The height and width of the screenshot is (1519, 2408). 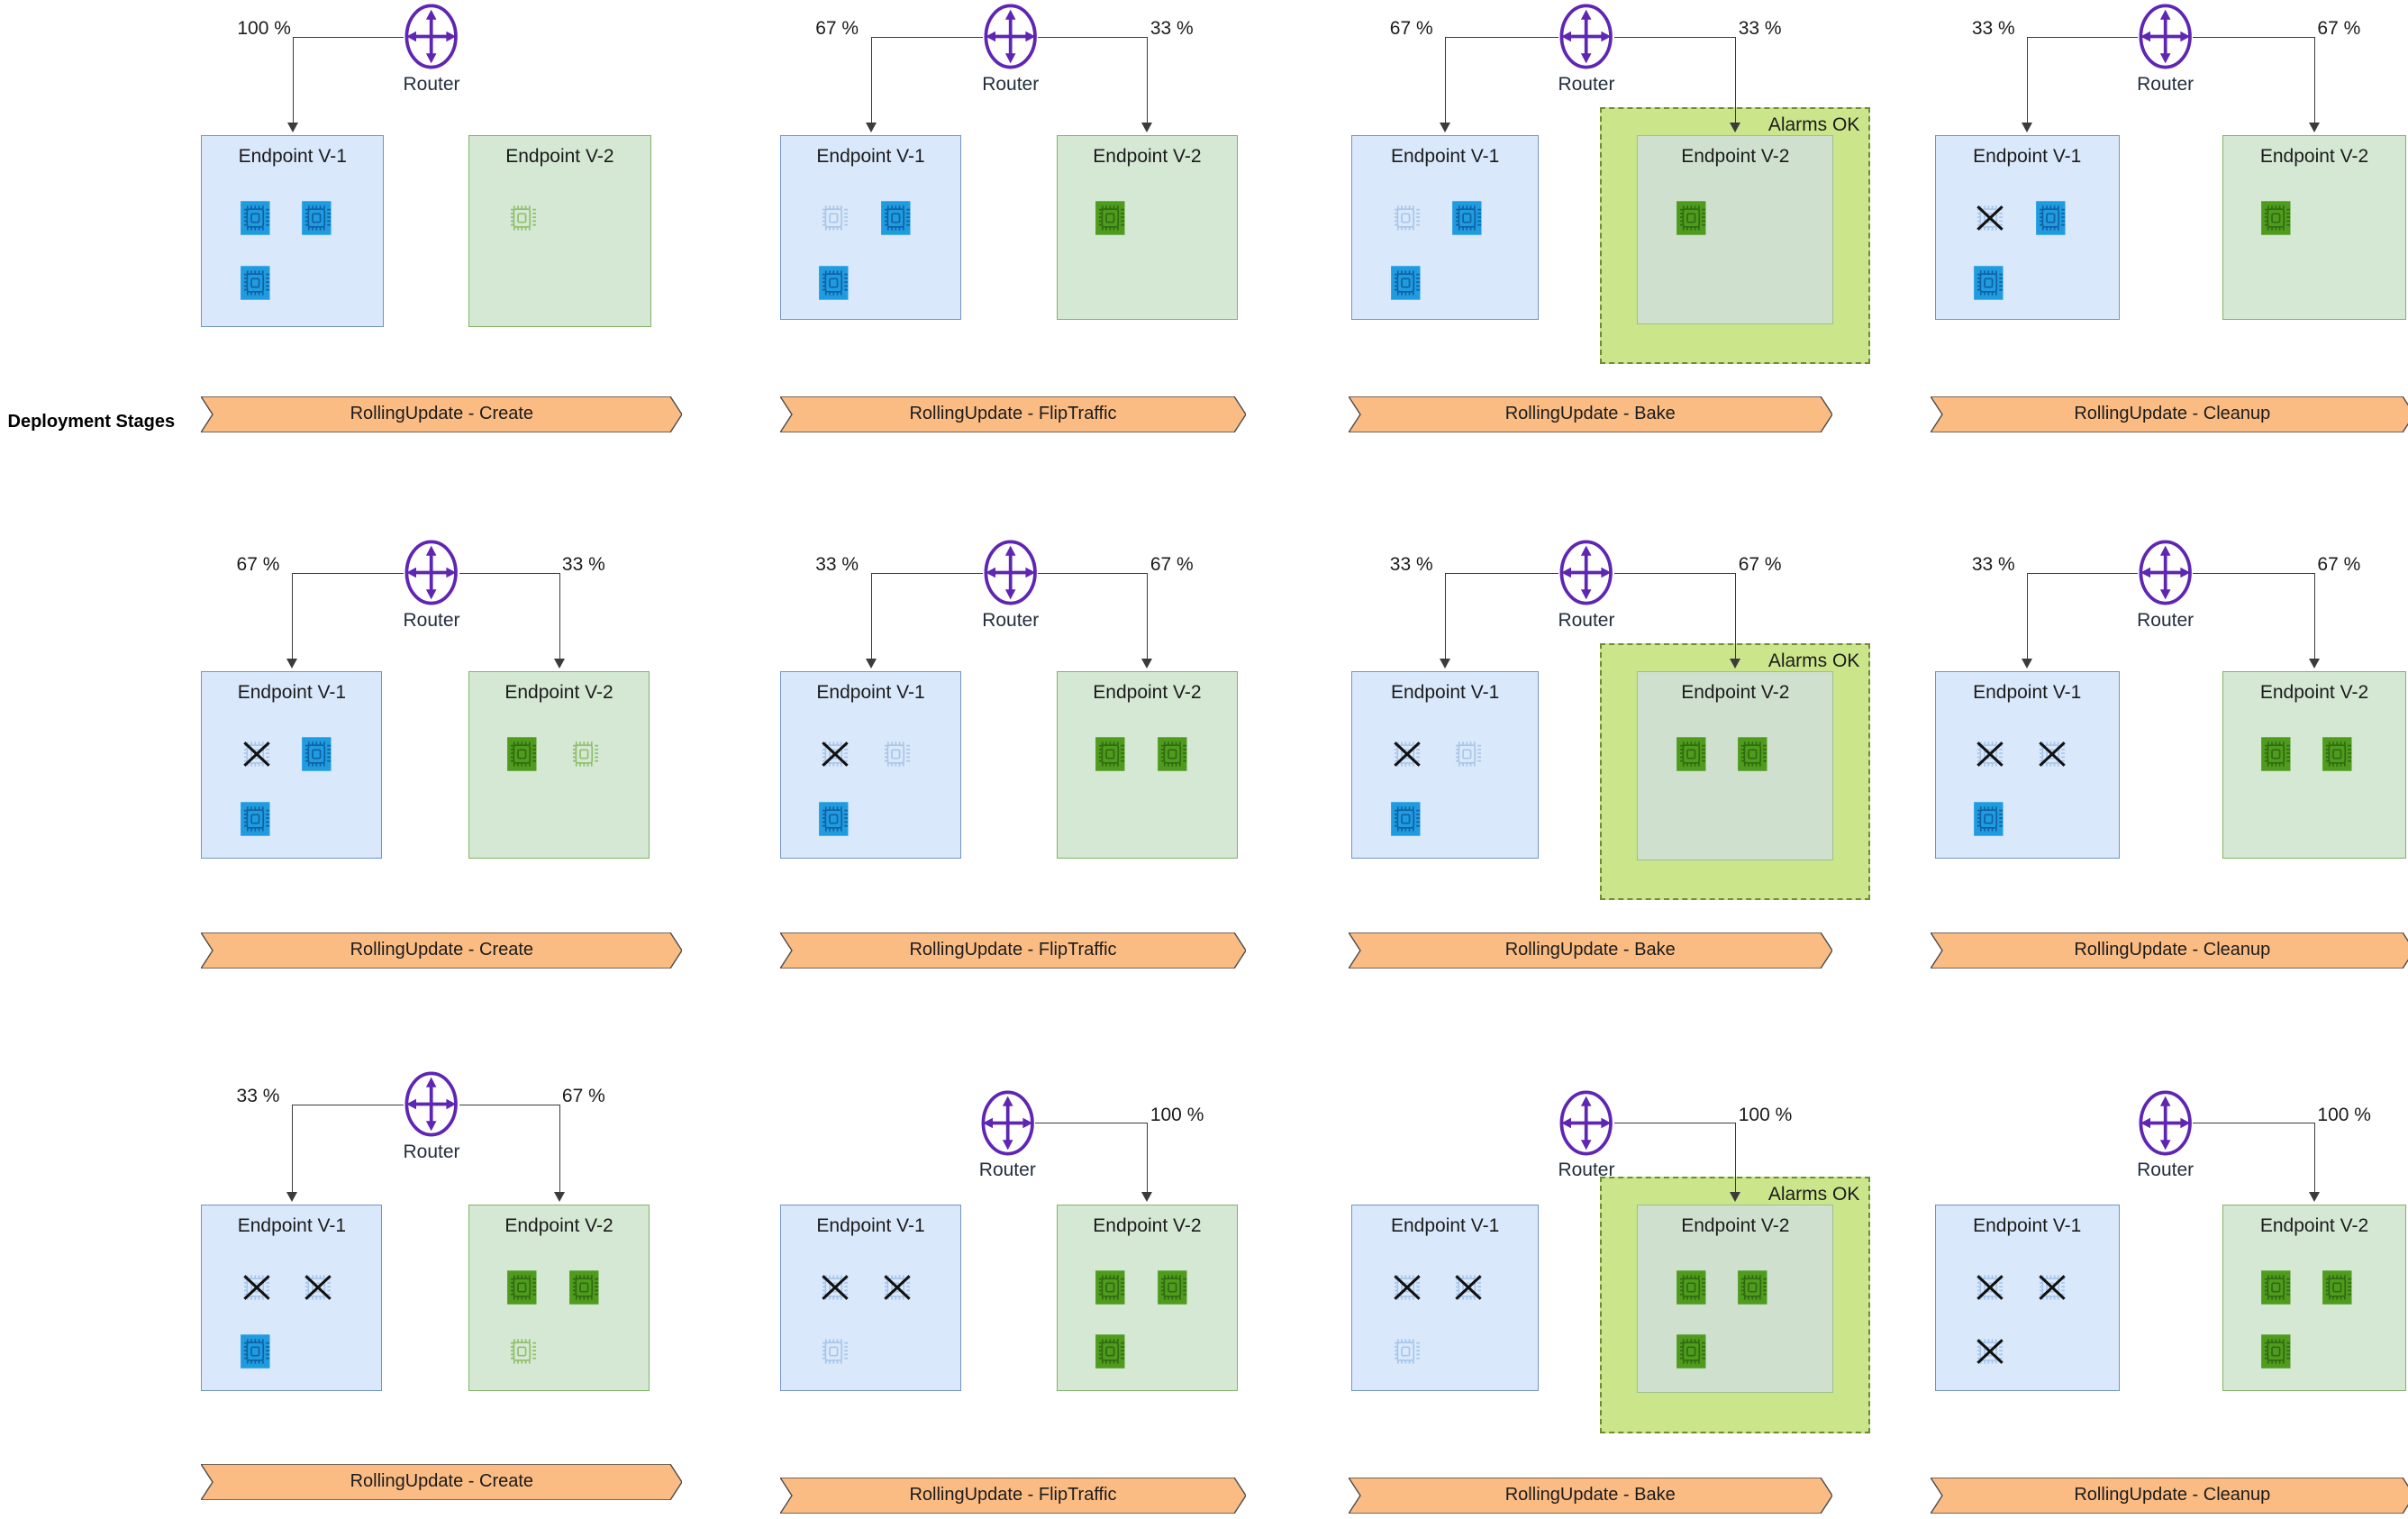 I want to click on traffic-percentage-label: 100 %, so click(x=1766, y=1114).